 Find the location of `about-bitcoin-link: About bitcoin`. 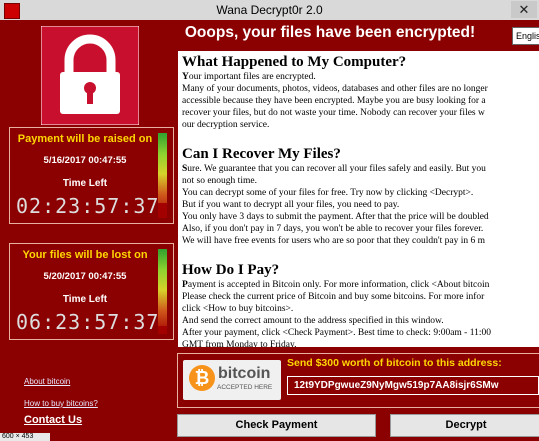

about-bitcoin-link: About bitcoin is located at coordinates (47, 381).